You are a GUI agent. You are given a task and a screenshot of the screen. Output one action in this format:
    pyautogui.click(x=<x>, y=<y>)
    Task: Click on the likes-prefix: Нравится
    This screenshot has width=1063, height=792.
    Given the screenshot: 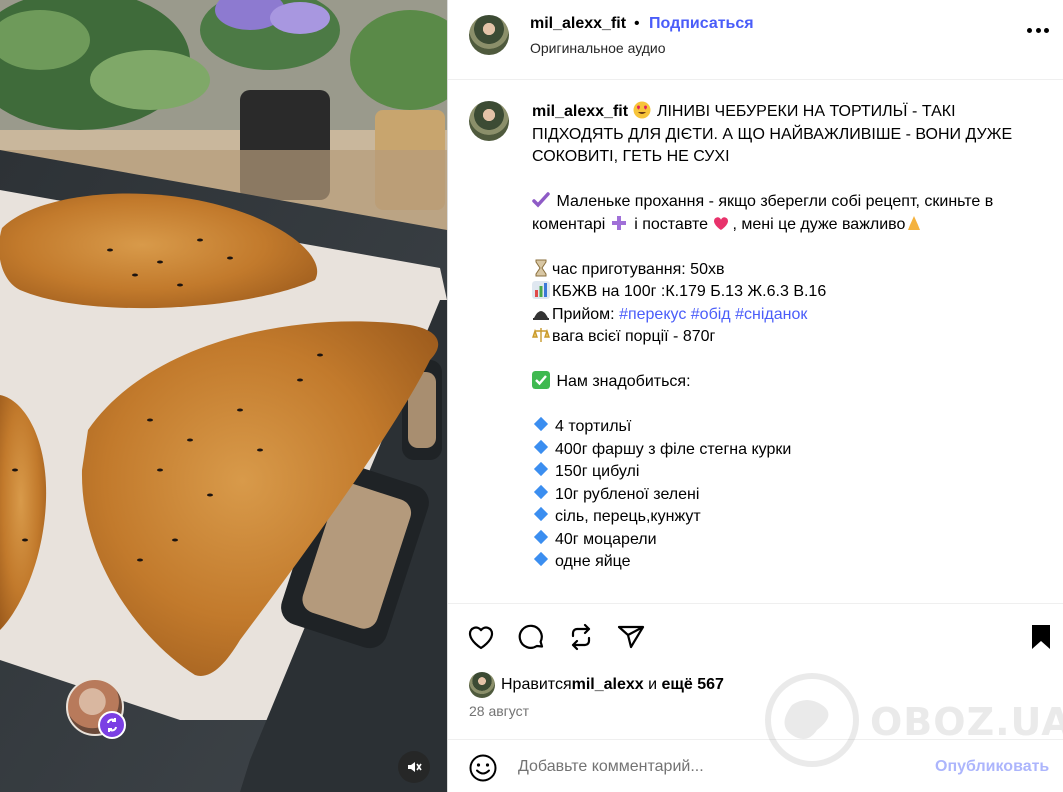 What is the action you would take?
    pyautogui.click(x=536, y=684)
    